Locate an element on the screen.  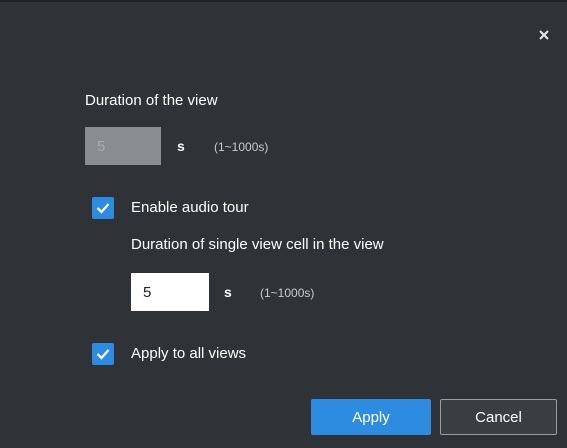
apply-all-views-label: Apply to all views is located at coordinates (188, 353).